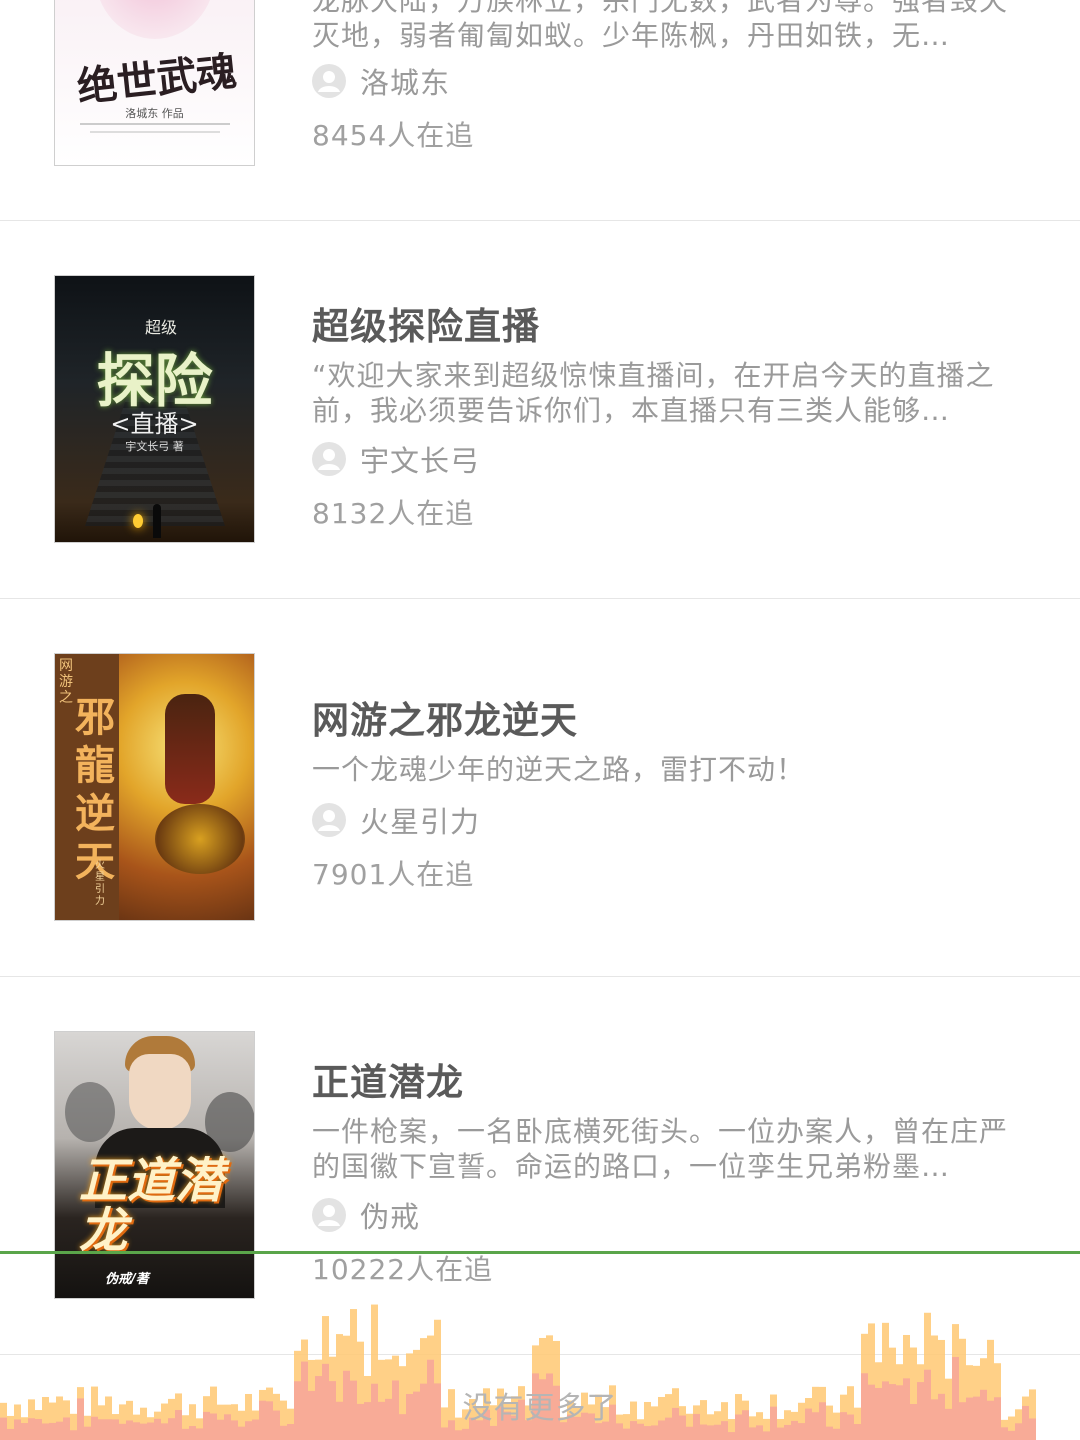  What do you see at coordinates (405, 83) in the screenshot?
I see `author-name: 洛城东` at bounding box center [405, 83].